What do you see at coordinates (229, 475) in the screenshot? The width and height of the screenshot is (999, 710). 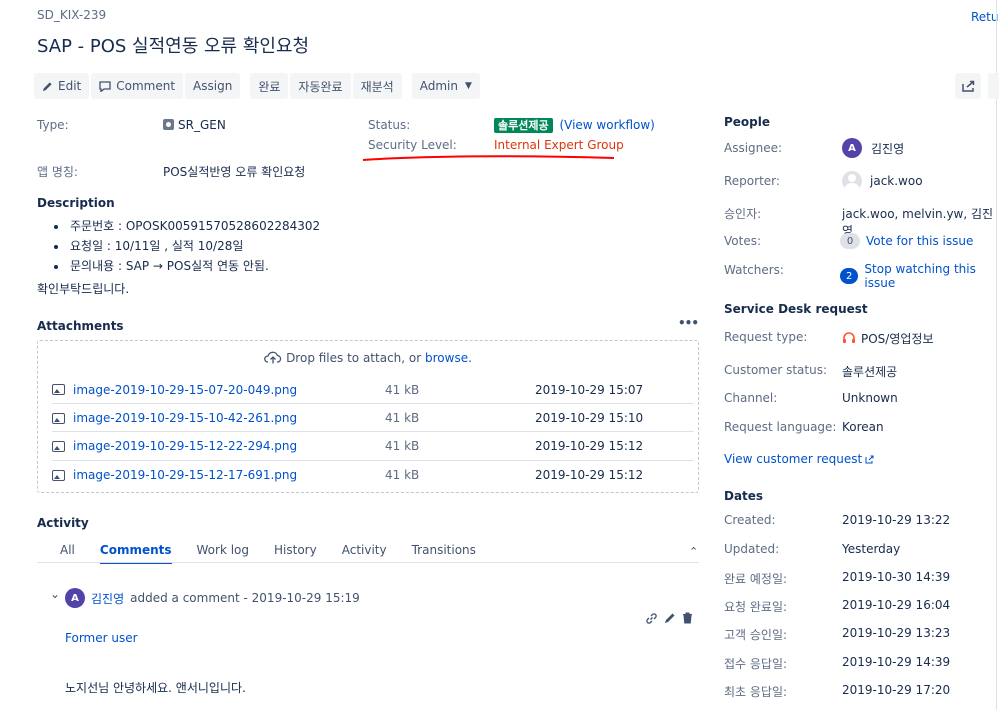 I see `attachment-name: image-2019-10-29-15-12-17-691.png` at bounding box center [229, 475].